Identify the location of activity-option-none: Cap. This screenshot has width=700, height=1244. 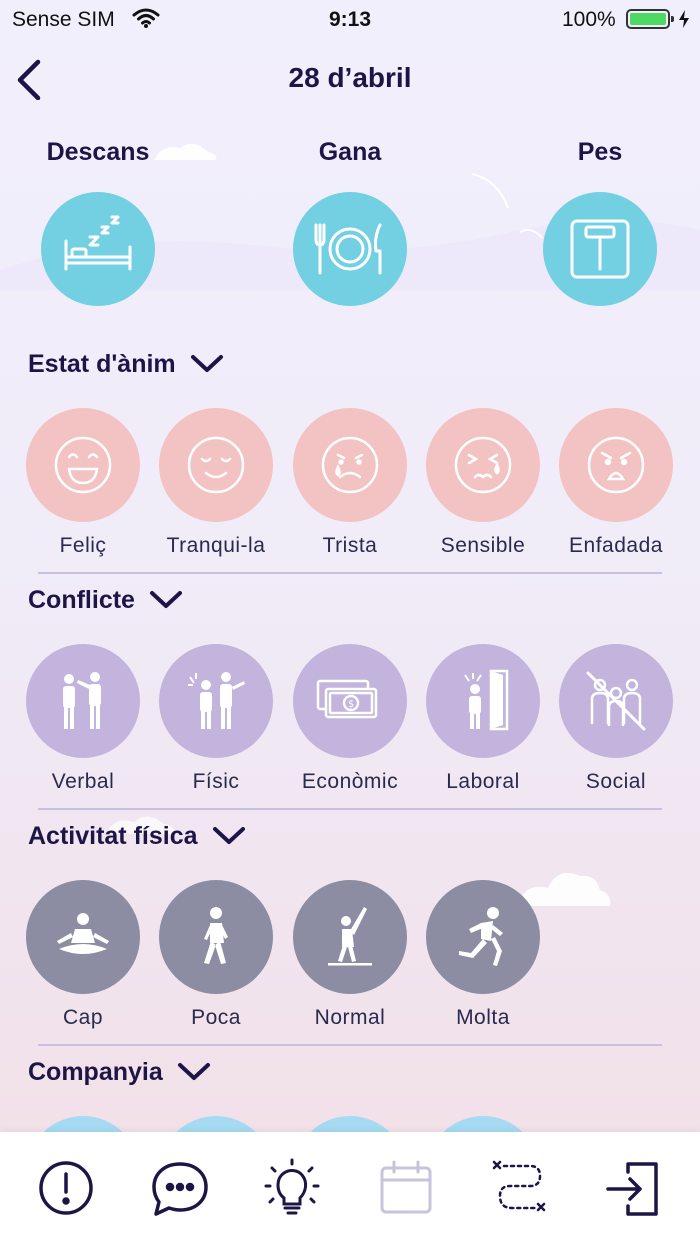
(83, 955).